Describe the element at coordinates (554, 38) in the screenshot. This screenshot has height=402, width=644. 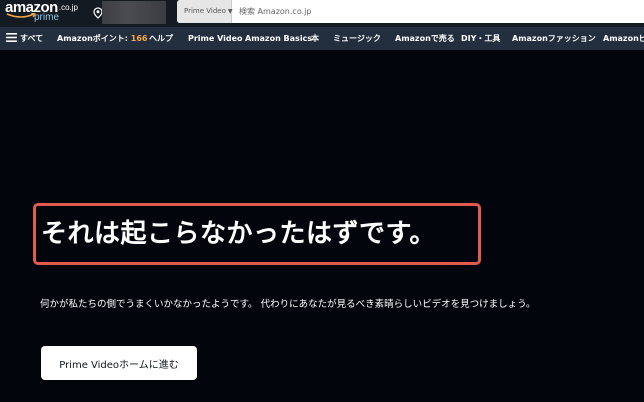
I see `nav-item-fashion: Amazonファッション` at that location.